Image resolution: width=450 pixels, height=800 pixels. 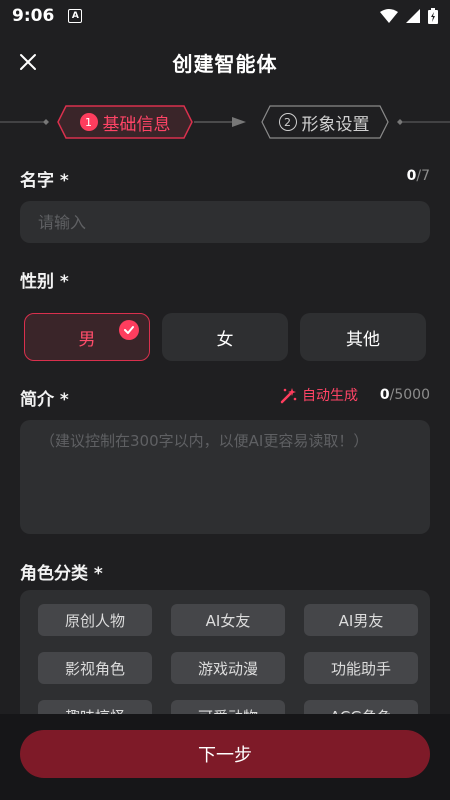 What do you see at coordinates (129, 330) in the screenshot?
I see `check-icon` at bounding box center [129, 330].